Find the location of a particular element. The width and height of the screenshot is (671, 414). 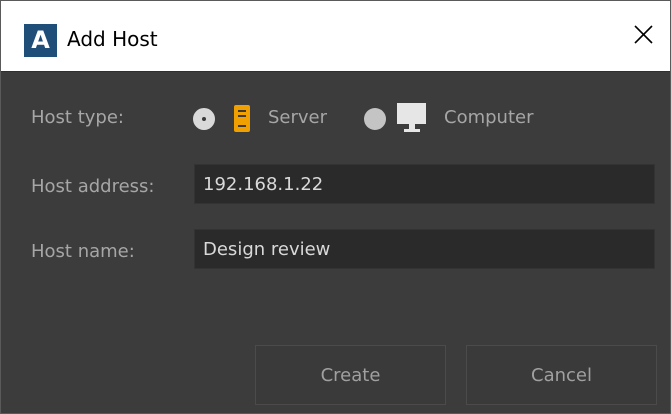

dialog-title: Add Host is located at coordinates (112, 39).